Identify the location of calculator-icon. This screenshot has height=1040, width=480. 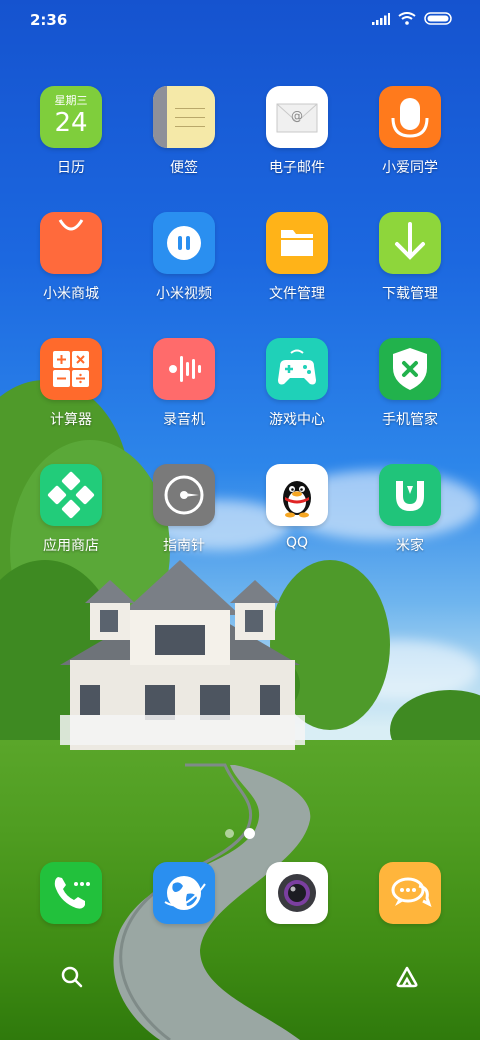
(71, 369).